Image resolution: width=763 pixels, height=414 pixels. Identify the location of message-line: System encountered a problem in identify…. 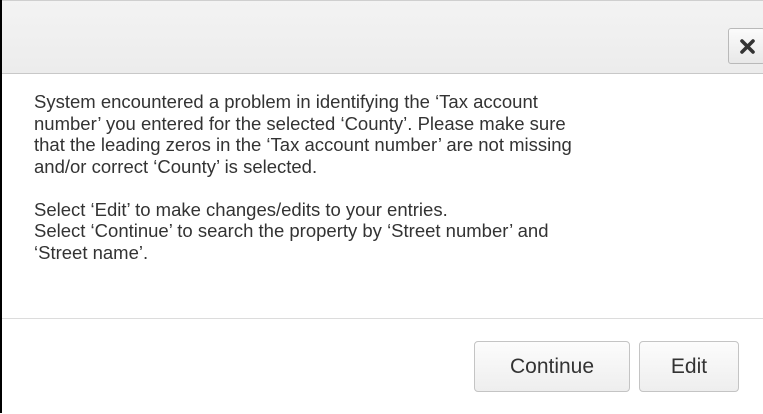
(286, 101).